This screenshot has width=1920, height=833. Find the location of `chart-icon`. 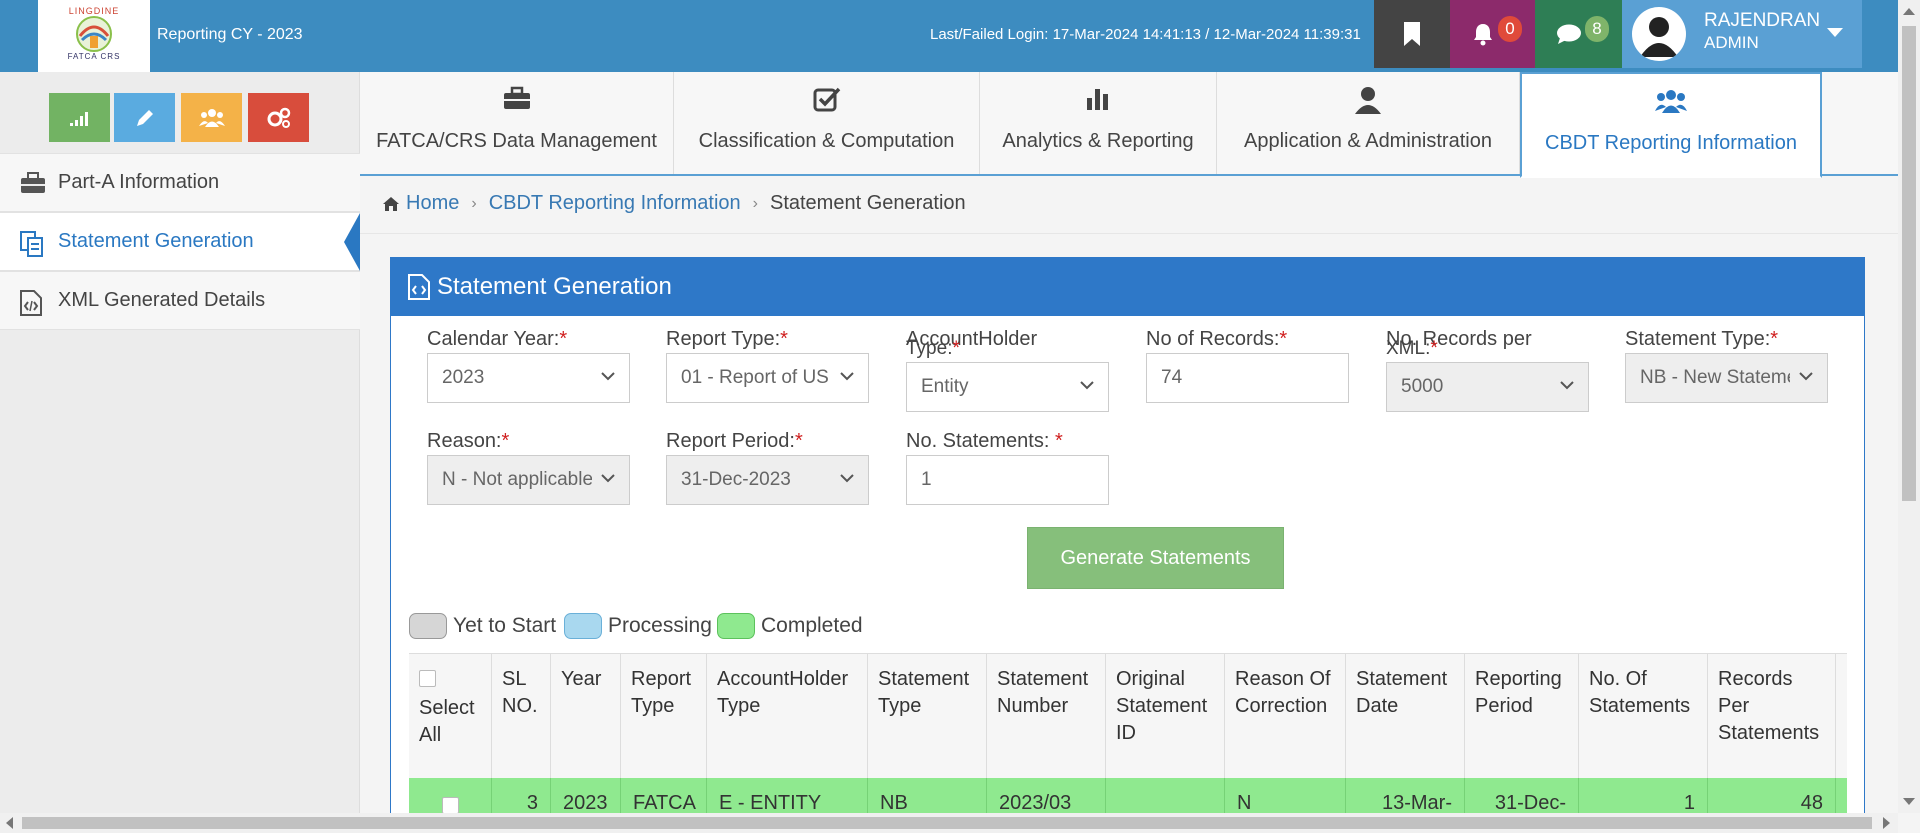

chart-icon is located at coordinates (78, 118).